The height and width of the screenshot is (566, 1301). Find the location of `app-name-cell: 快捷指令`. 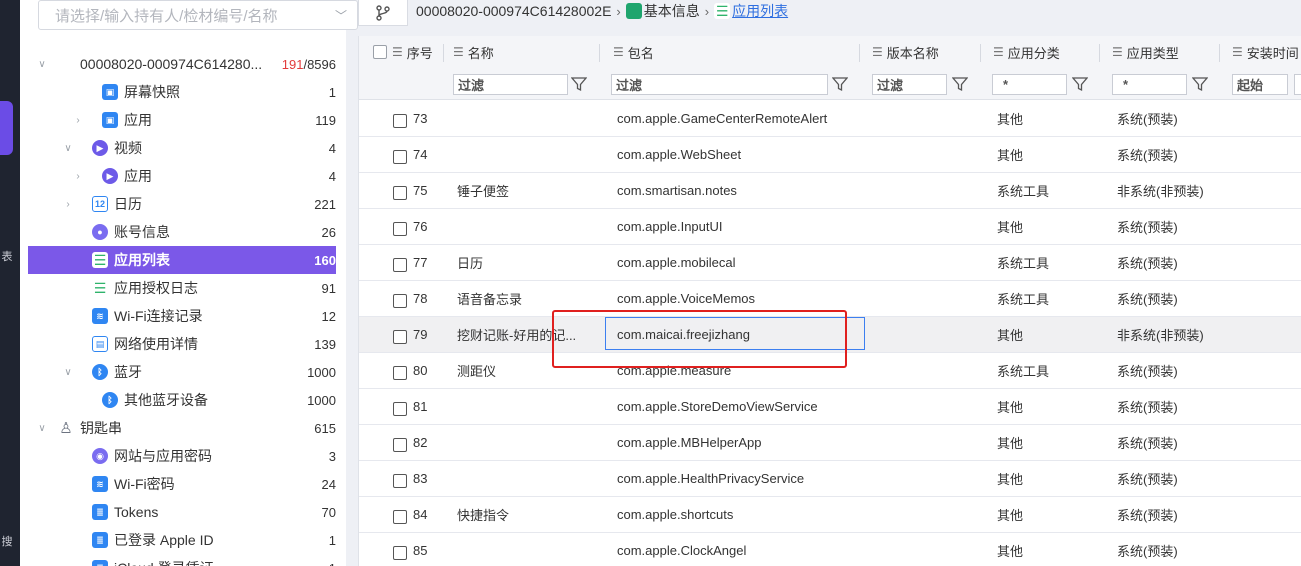

app-name-cell: 快捷指令 is located at coordinates (527, 514).